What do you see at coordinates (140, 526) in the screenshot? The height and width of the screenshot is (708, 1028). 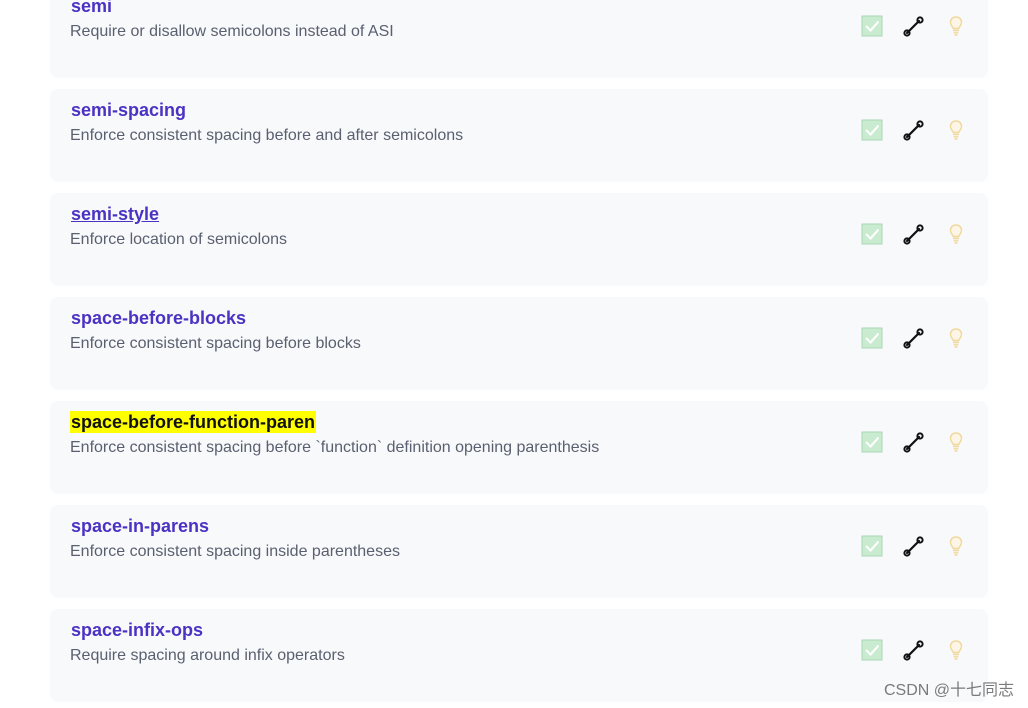 I see `rule-link: space-in-parens` at bounding box center [140, 526].